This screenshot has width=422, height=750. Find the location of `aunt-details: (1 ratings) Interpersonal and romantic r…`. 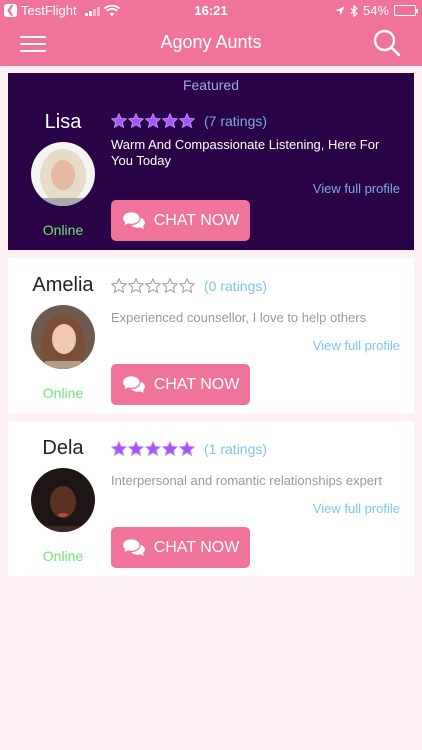

aunt-details: (1 ratings) Interpersonal and romantic r… is located at coordinates (255, 477).